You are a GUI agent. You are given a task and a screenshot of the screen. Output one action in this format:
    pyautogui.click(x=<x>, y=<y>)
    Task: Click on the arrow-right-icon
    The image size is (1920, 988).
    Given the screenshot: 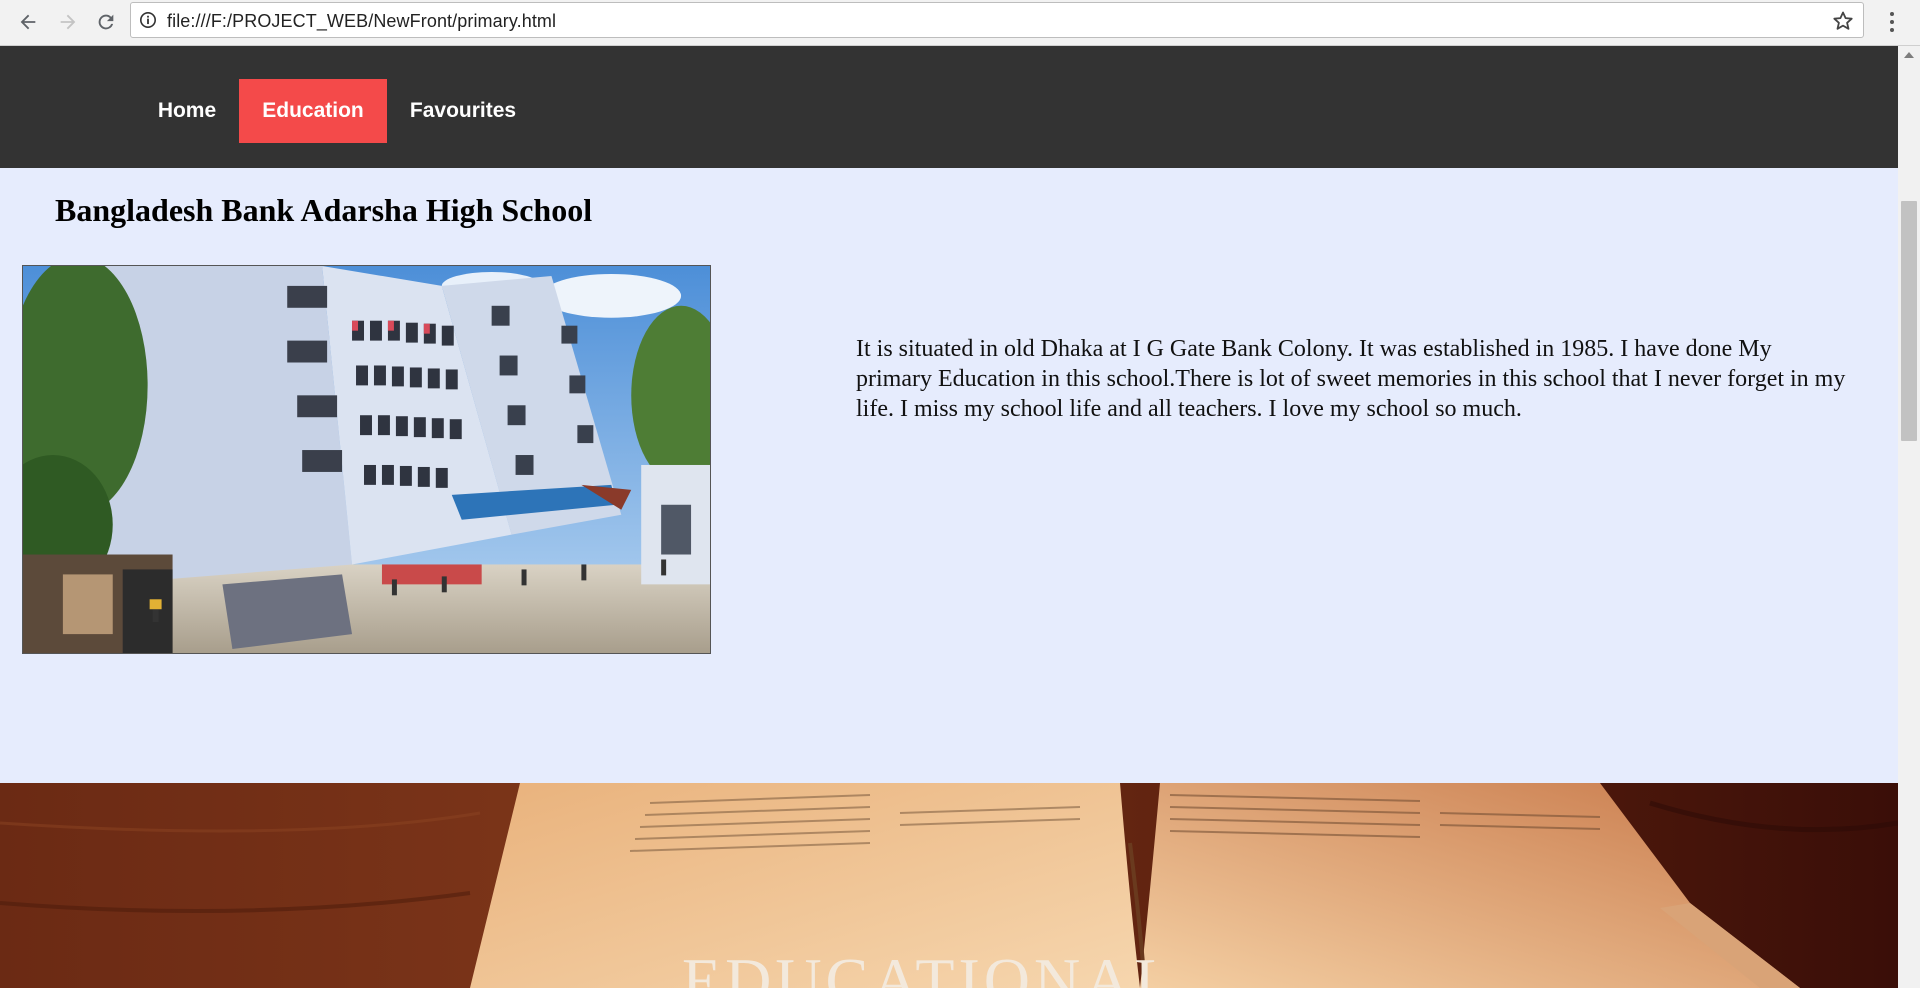 What is the action you would take?
    pyautogui.click(x=68, y=22)
    